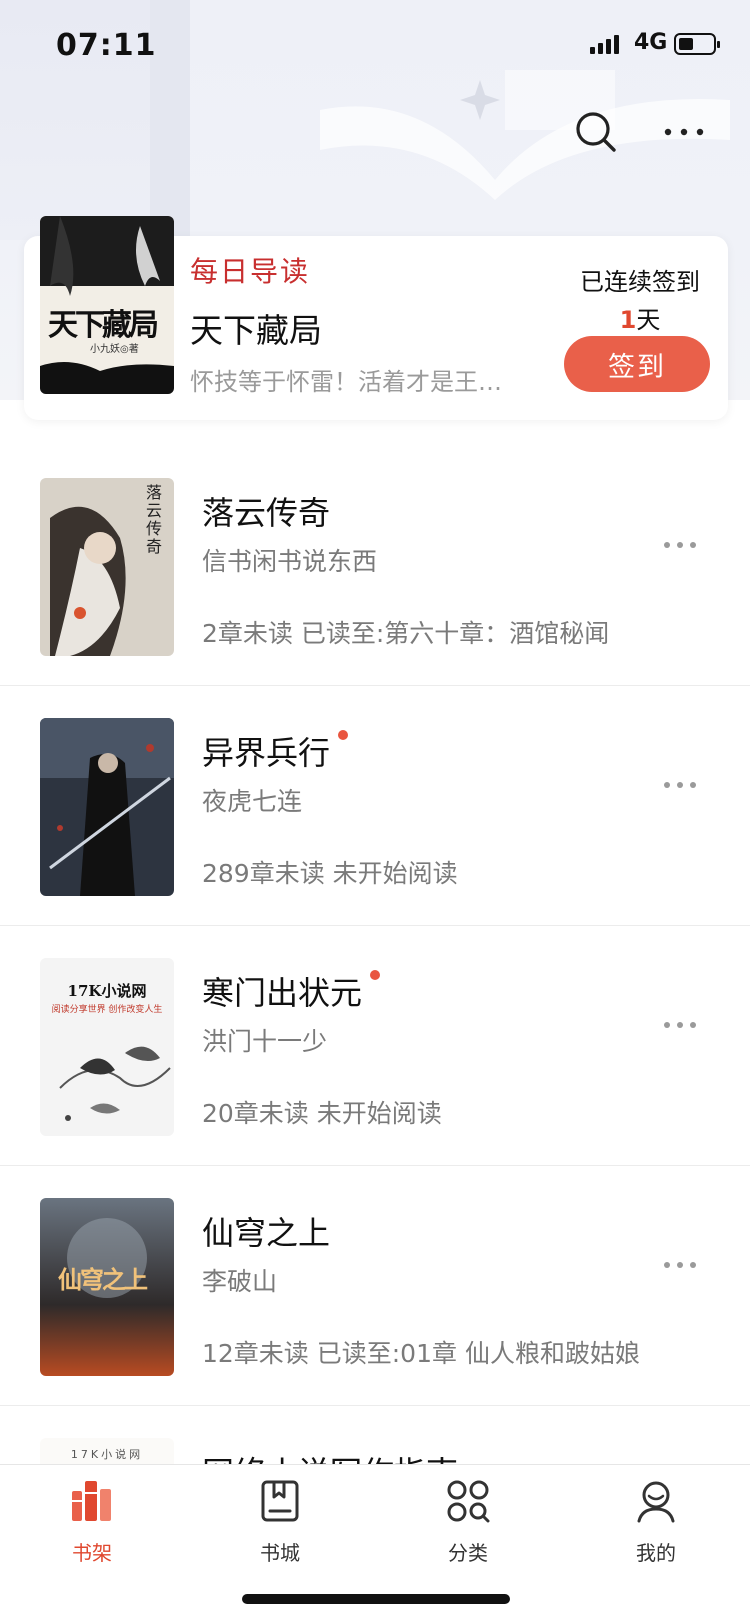 The height and width of the screenshot is (1624, 750). What do you see at coordinates (330, 873) in the screenshot?
I see `book-status: 289章未读 未开始阅读` at bounding box center [330, 873].